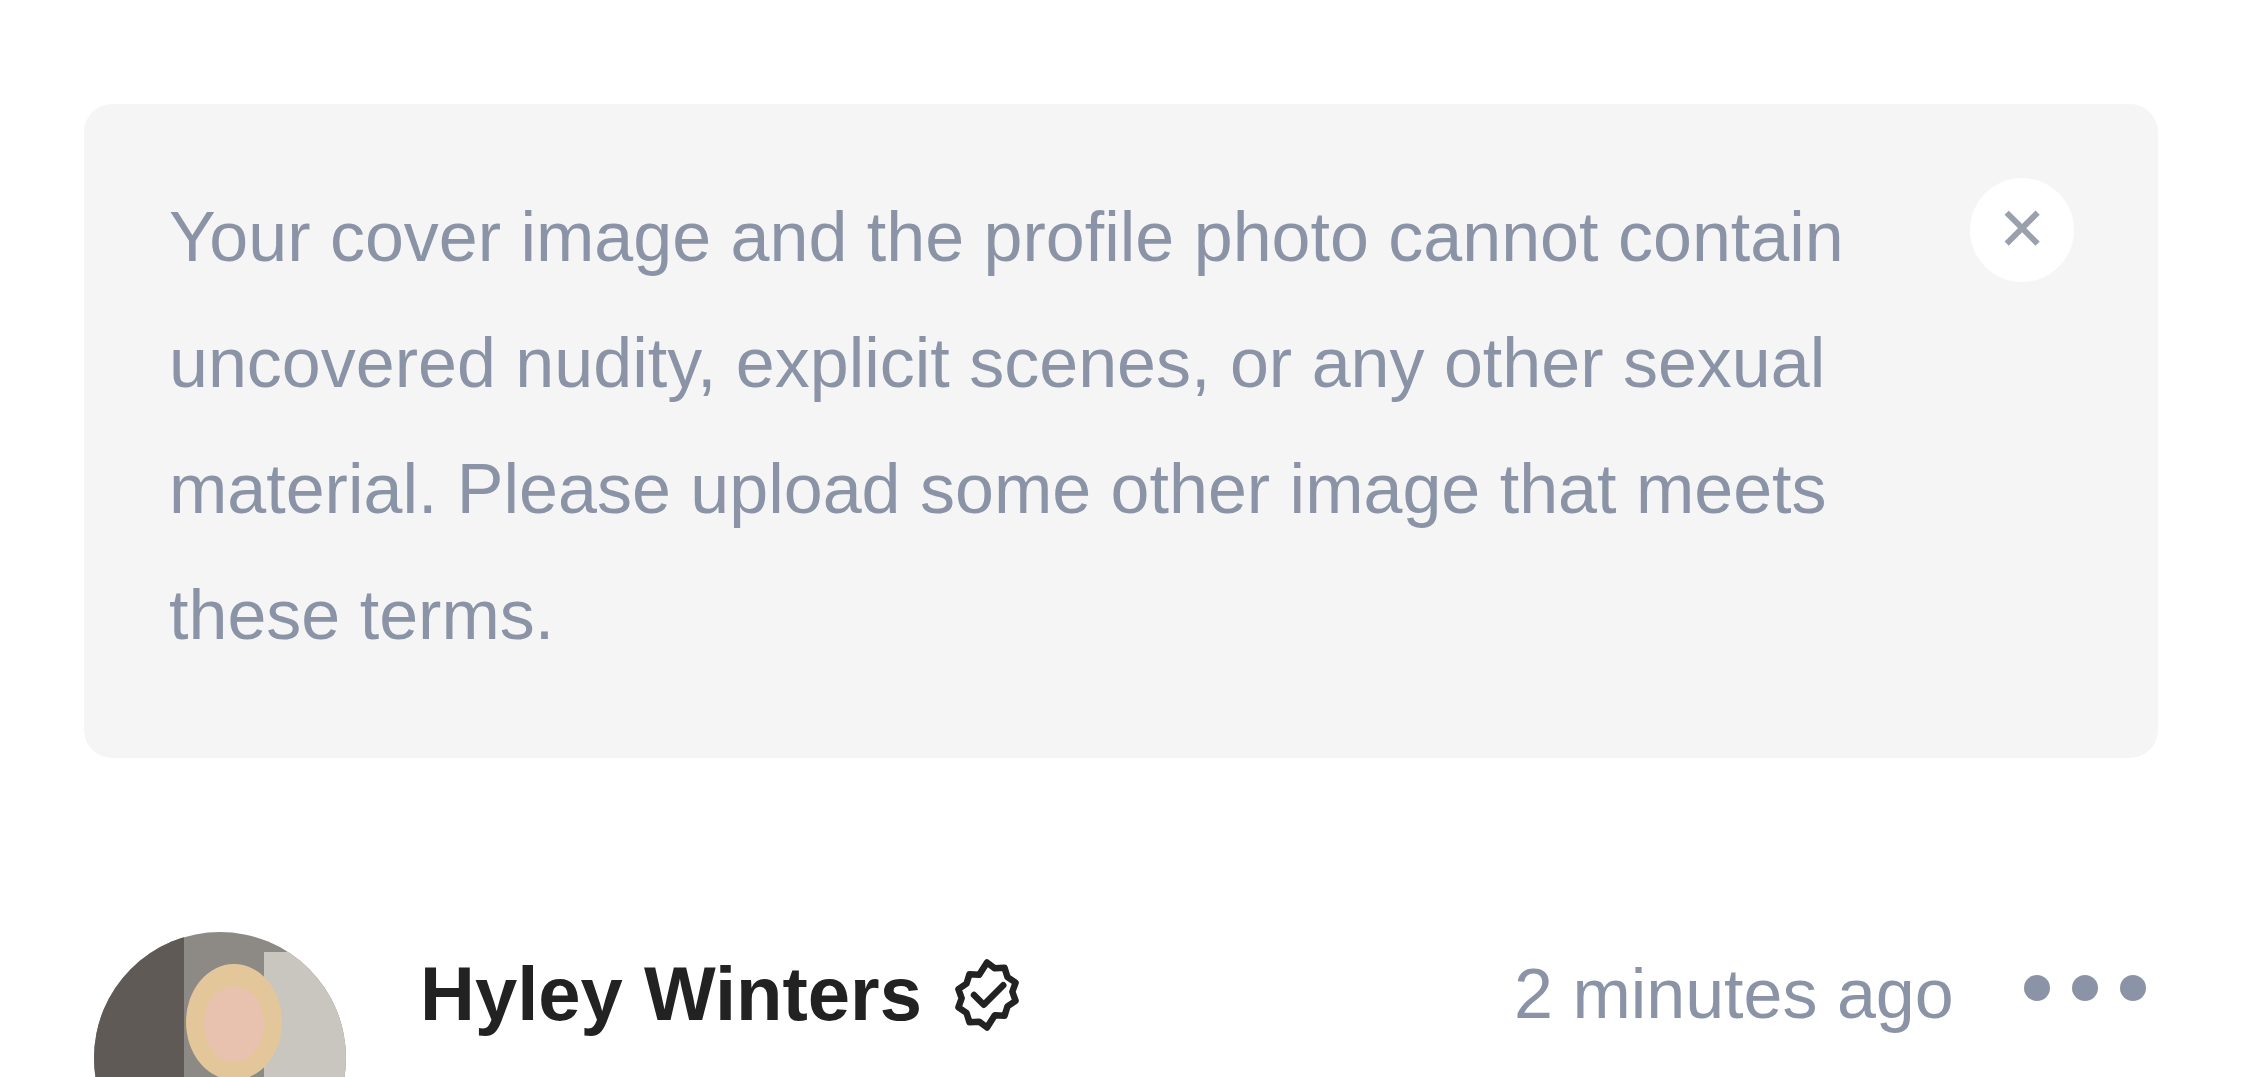  Describe the element at coordinates (2085, 988) in the screenshot. I see `more-options-icon` at that location.